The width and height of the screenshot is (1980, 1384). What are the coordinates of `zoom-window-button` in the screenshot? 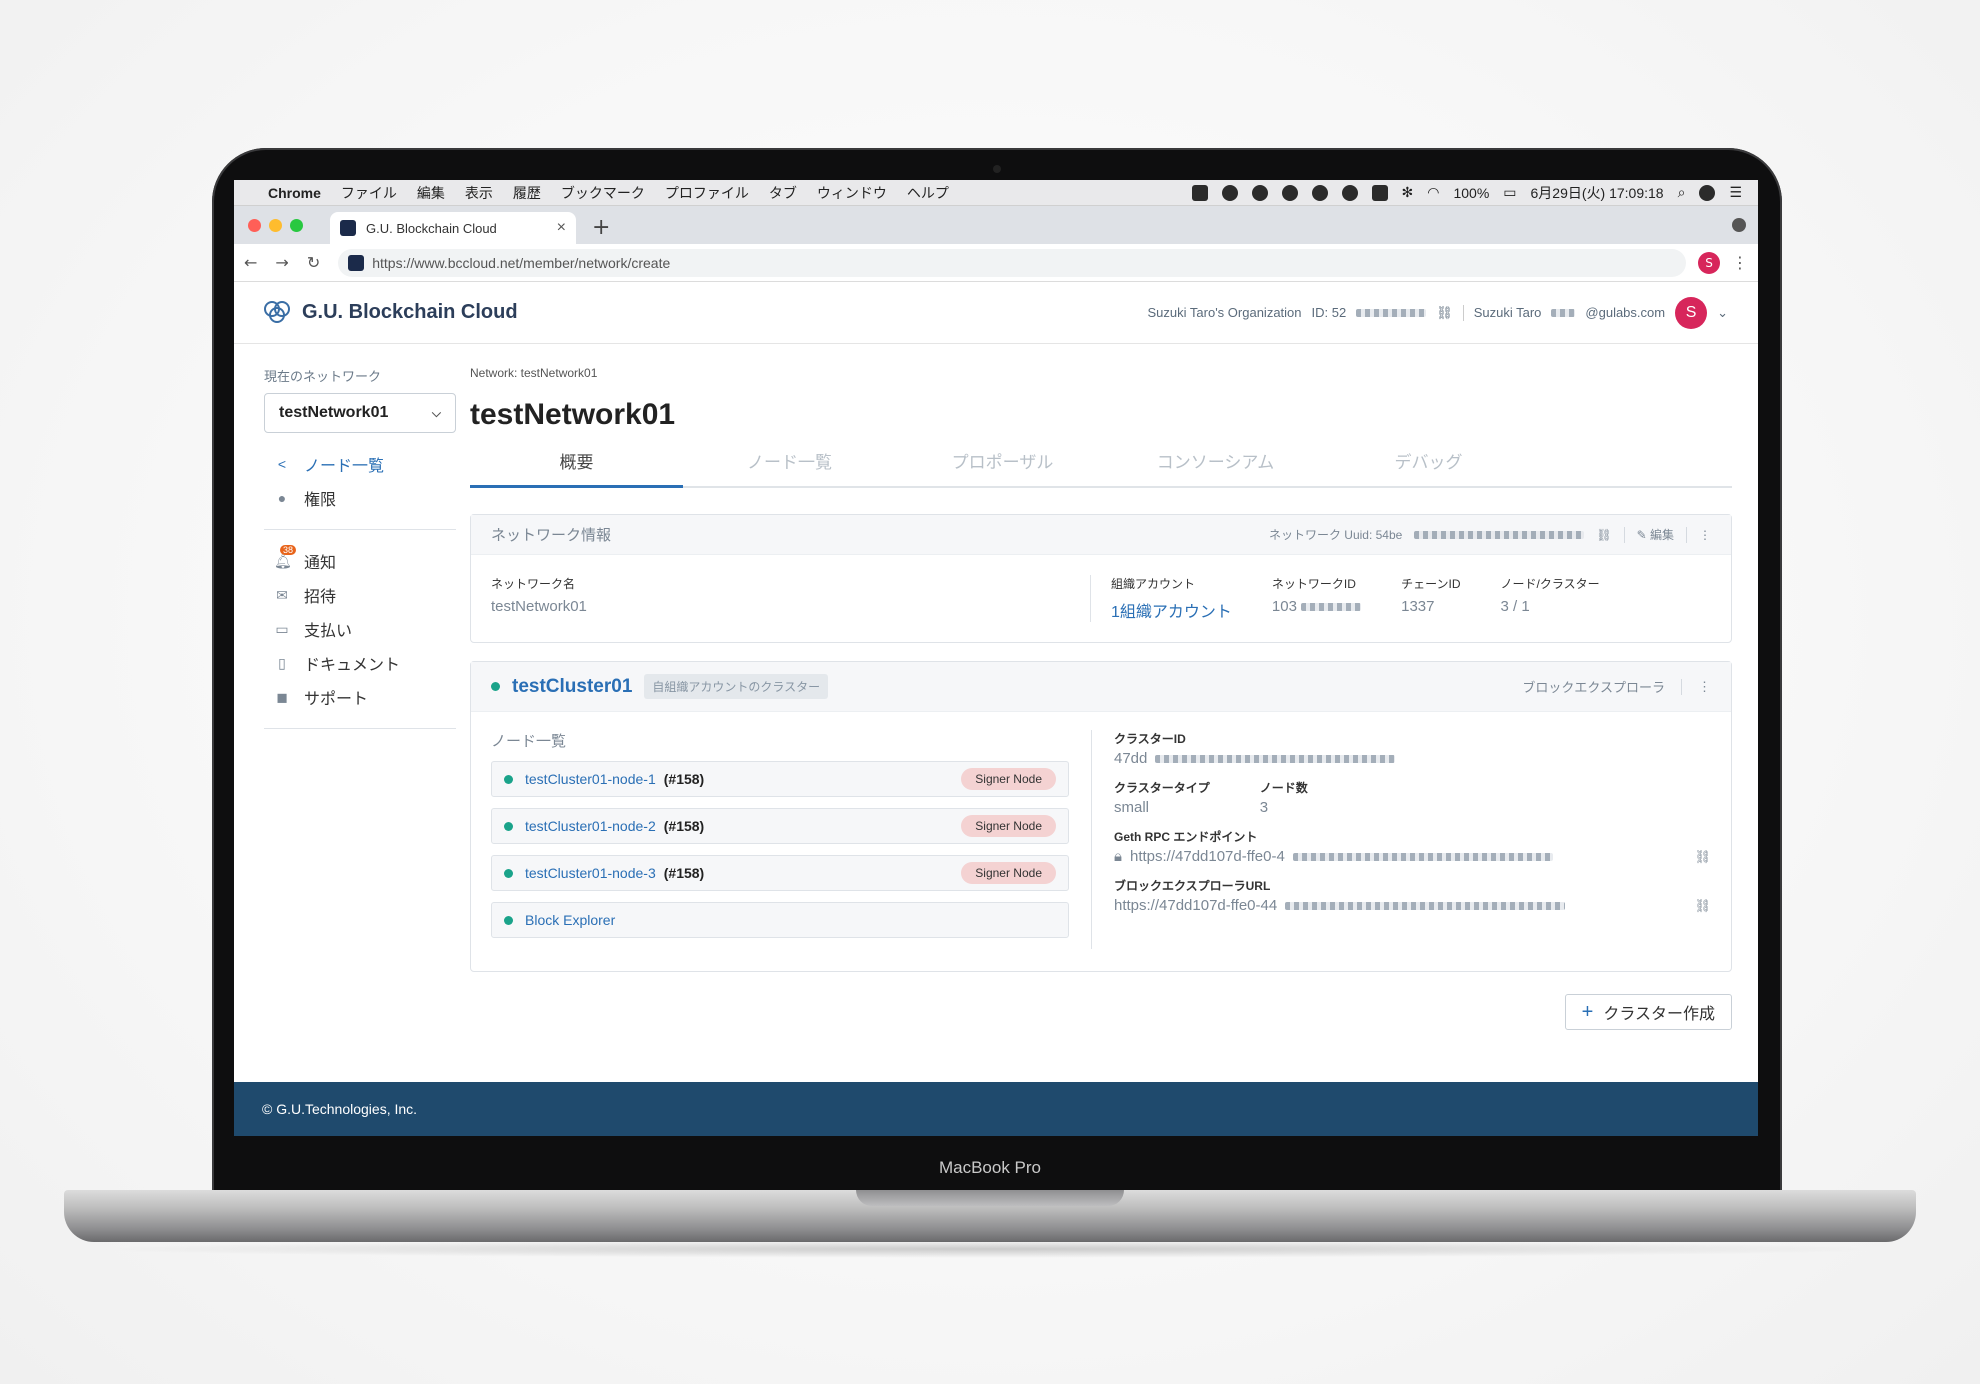 It's located at (296, 225).